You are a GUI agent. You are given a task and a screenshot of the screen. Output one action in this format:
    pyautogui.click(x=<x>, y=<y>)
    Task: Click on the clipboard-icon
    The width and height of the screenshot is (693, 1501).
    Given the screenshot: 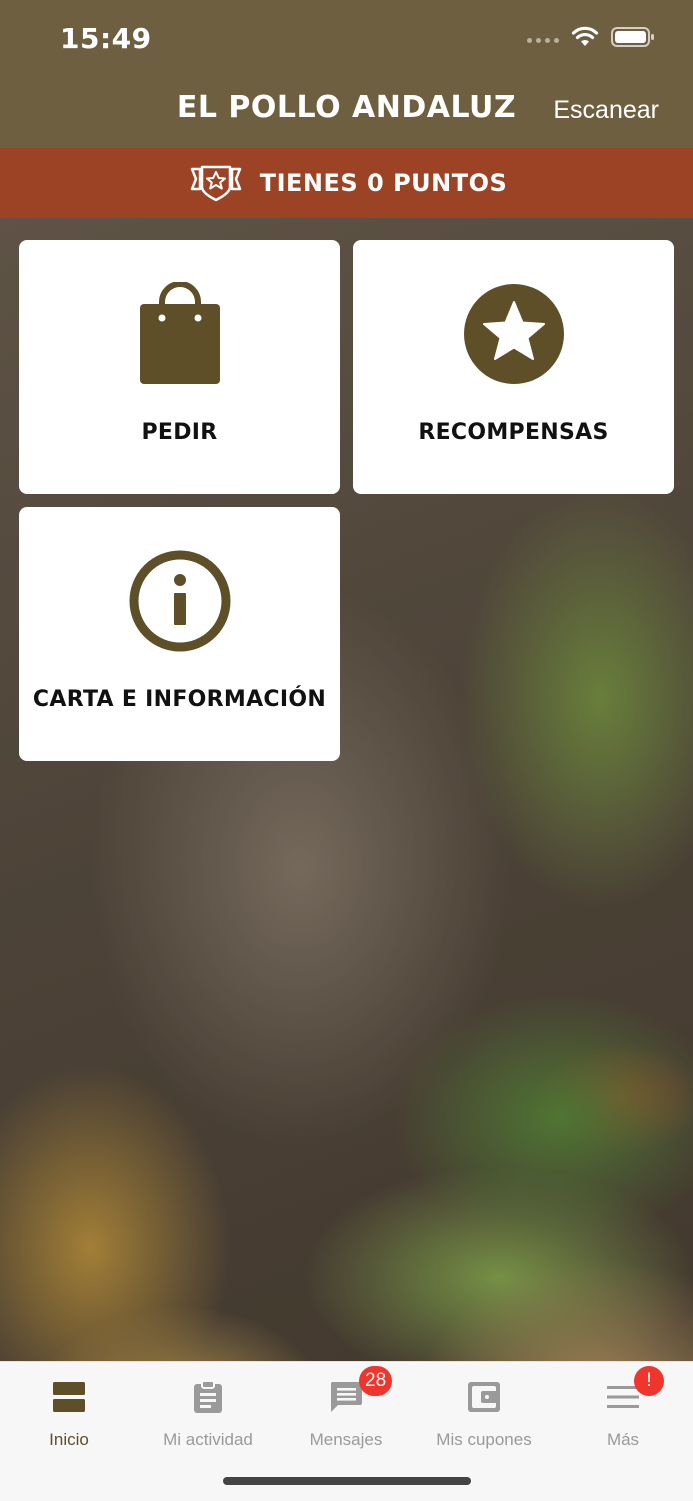 What is the action you would take?
    pyautogui.click(x=208, y=1396)
    